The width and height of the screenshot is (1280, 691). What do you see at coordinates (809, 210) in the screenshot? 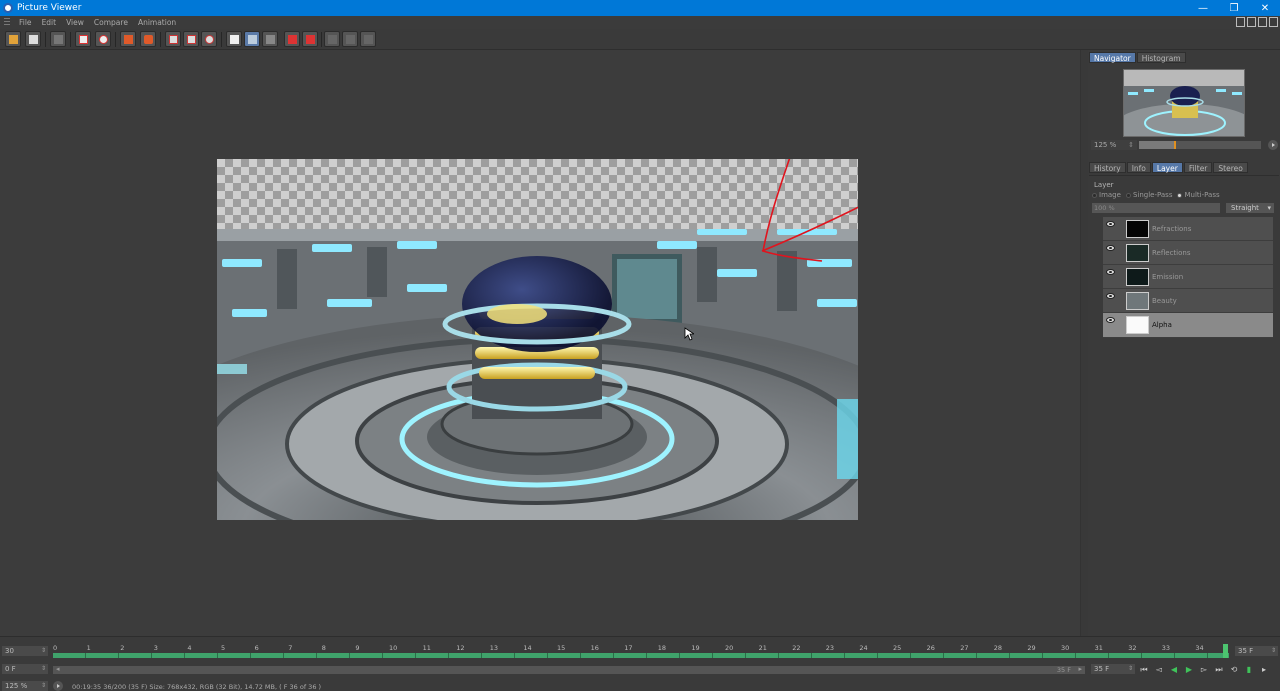
I see `annotation-arrow` at bounding box center [809, 210].